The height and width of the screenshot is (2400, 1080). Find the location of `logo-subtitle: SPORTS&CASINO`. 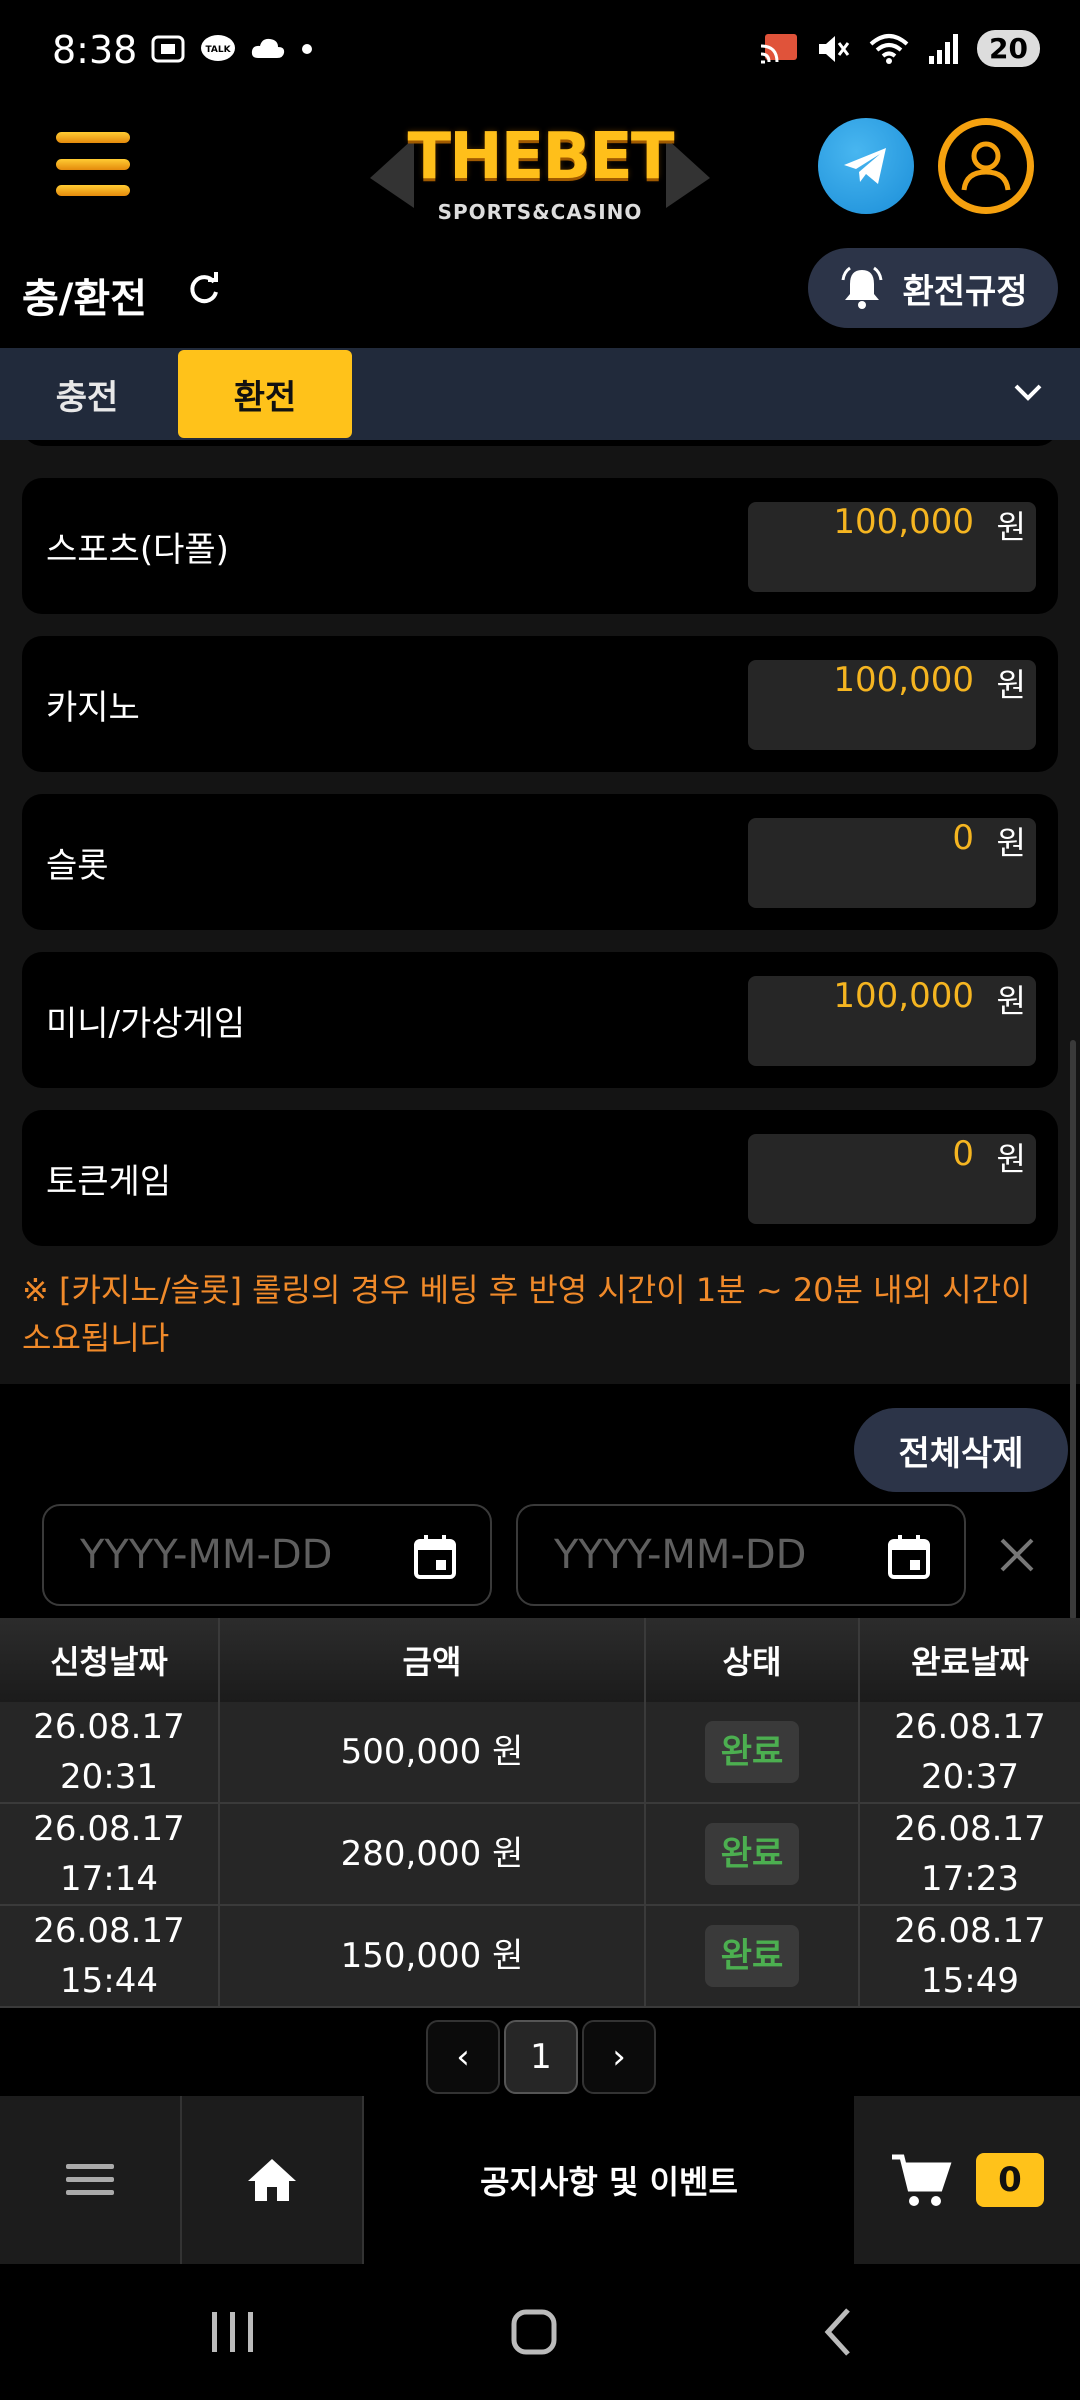

logo-subtitle: SPORTS&CASINO is located at coordinates (540, 212).